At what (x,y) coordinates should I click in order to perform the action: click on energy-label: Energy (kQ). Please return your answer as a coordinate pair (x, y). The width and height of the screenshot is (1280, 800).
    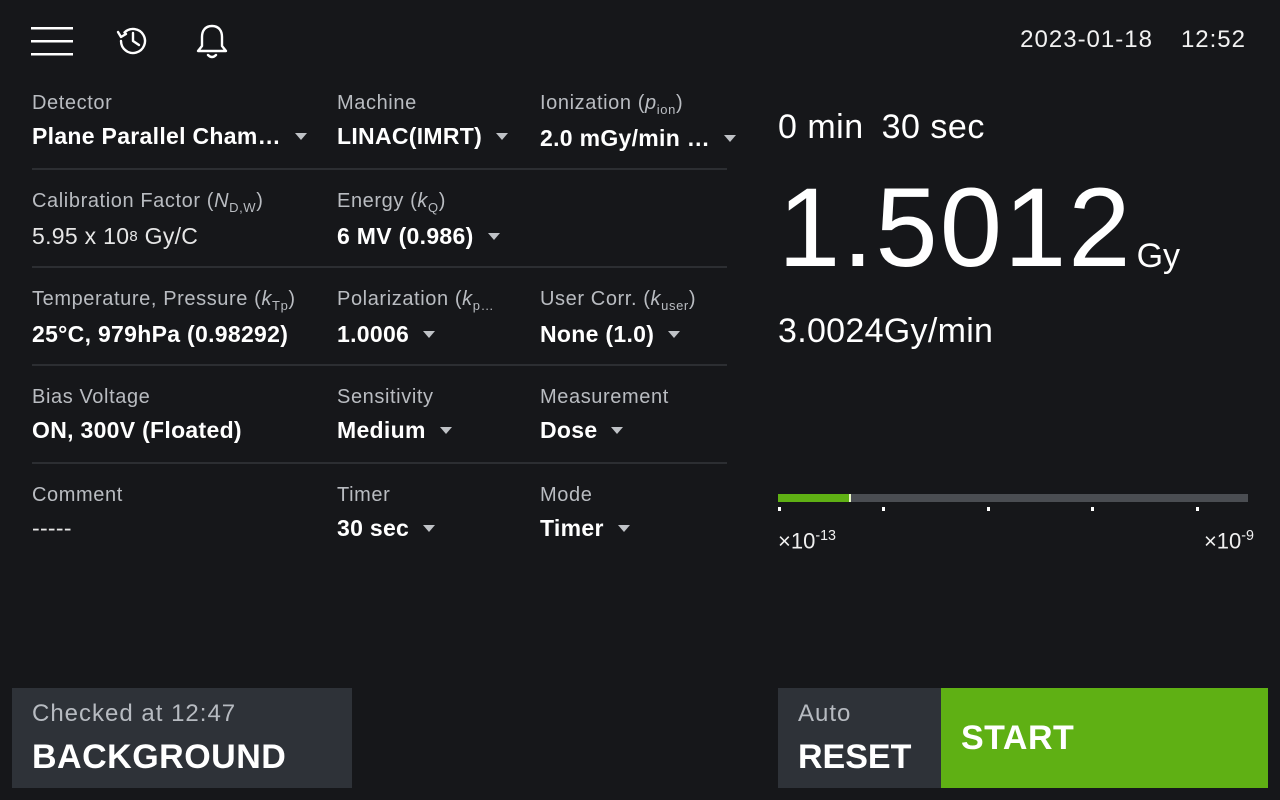
    Looking at the image, I should click on (391, 202).